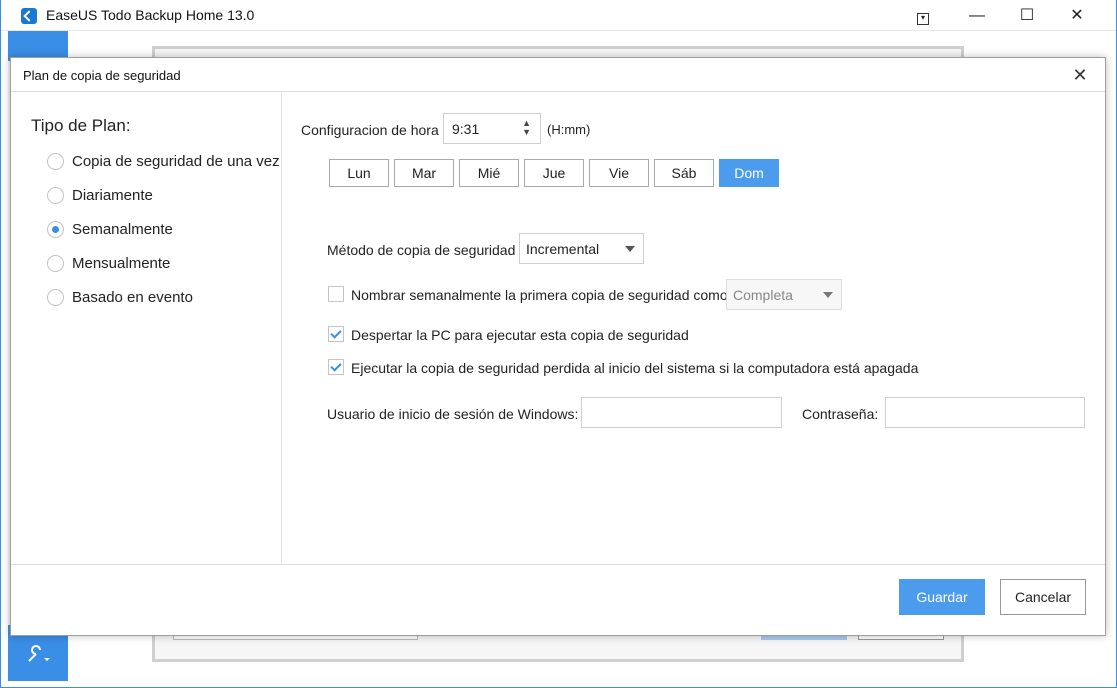 The image size is (1117, 688). What do you see at coordinates (1043, 597) in the screenshot?
I see `cancel-button: Cancelar` at bounding box center [1043, 597].